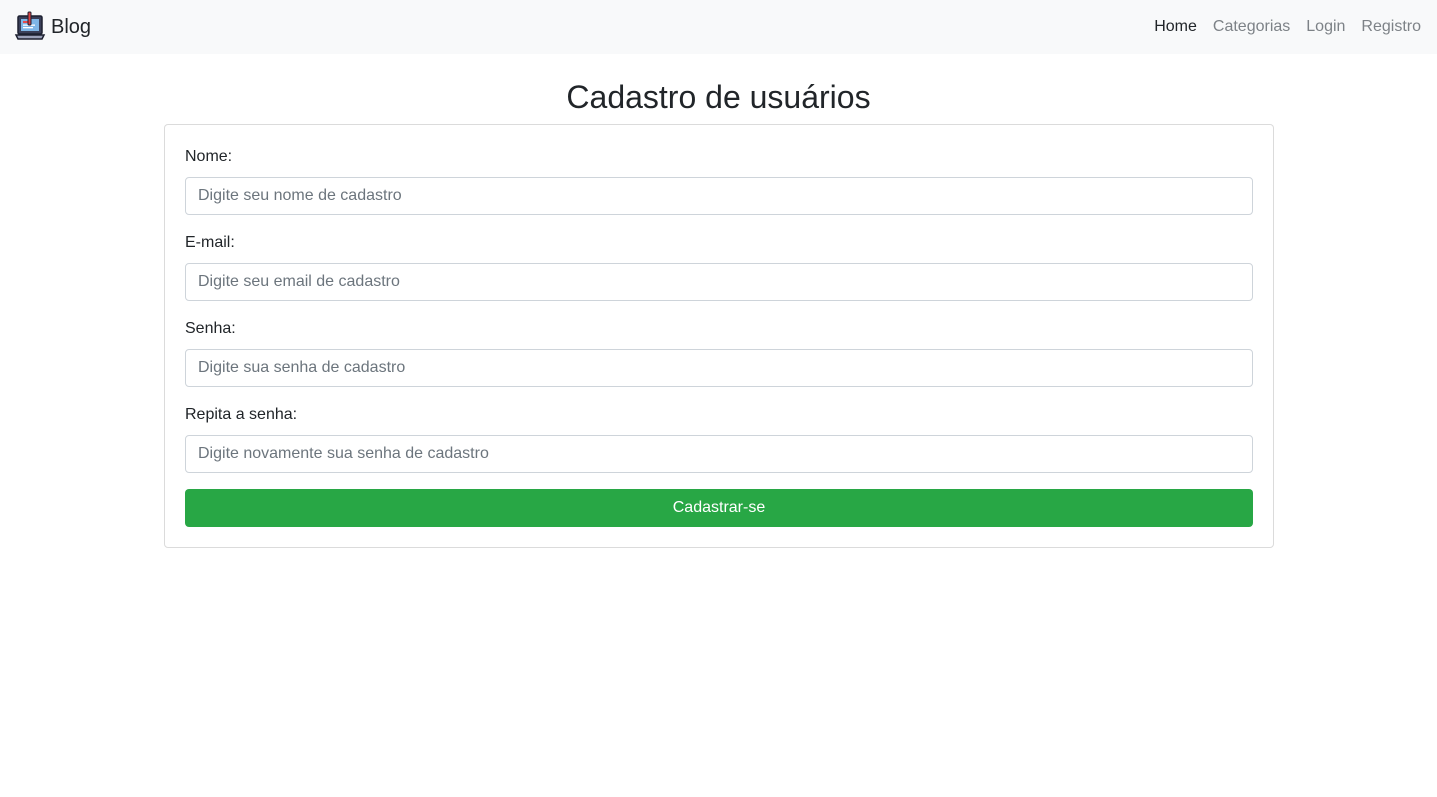  What do you see at coordinates (718, 27) in the screenshot?
I see `navbar: Blog Home Categorias Login Registro` at bounding box center [718, 27].